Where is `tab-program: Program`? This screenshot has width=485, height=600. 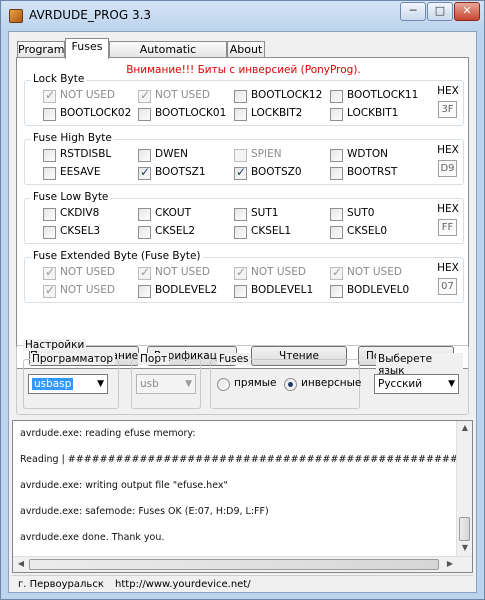 tab-program: Program is located at coordinates (41, 49).